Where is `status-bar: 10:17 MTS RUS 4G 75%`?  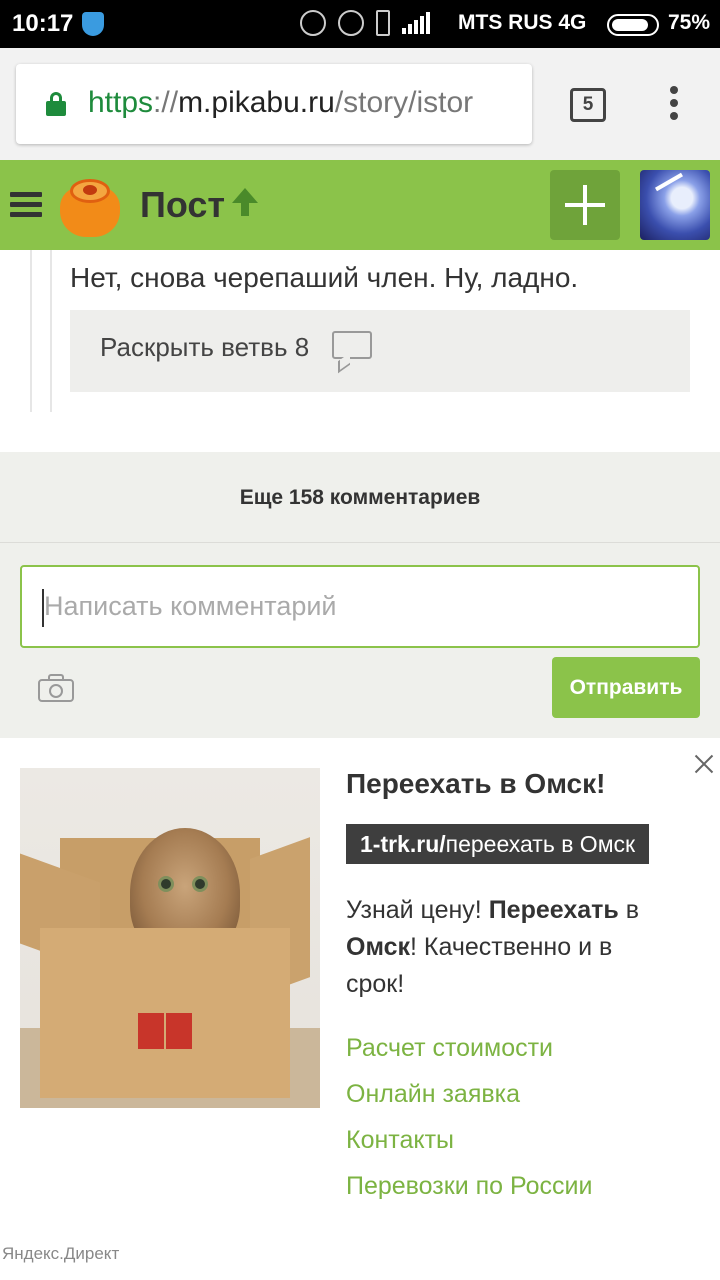
status-bar: 10:17 MTS RUS 4G 75% is located at coordinates (360, 24).